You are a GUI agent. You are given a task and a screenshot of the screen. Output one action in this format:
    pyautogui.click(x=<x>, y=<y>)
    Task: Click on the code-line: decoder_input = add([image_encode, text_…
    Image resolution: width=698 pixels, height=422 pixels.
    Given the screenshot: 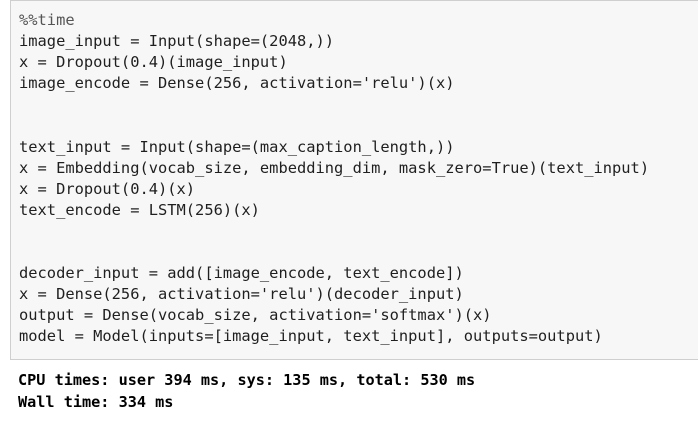 What is the action you would take?
    pyautogui.click(x=241, y=273)
    